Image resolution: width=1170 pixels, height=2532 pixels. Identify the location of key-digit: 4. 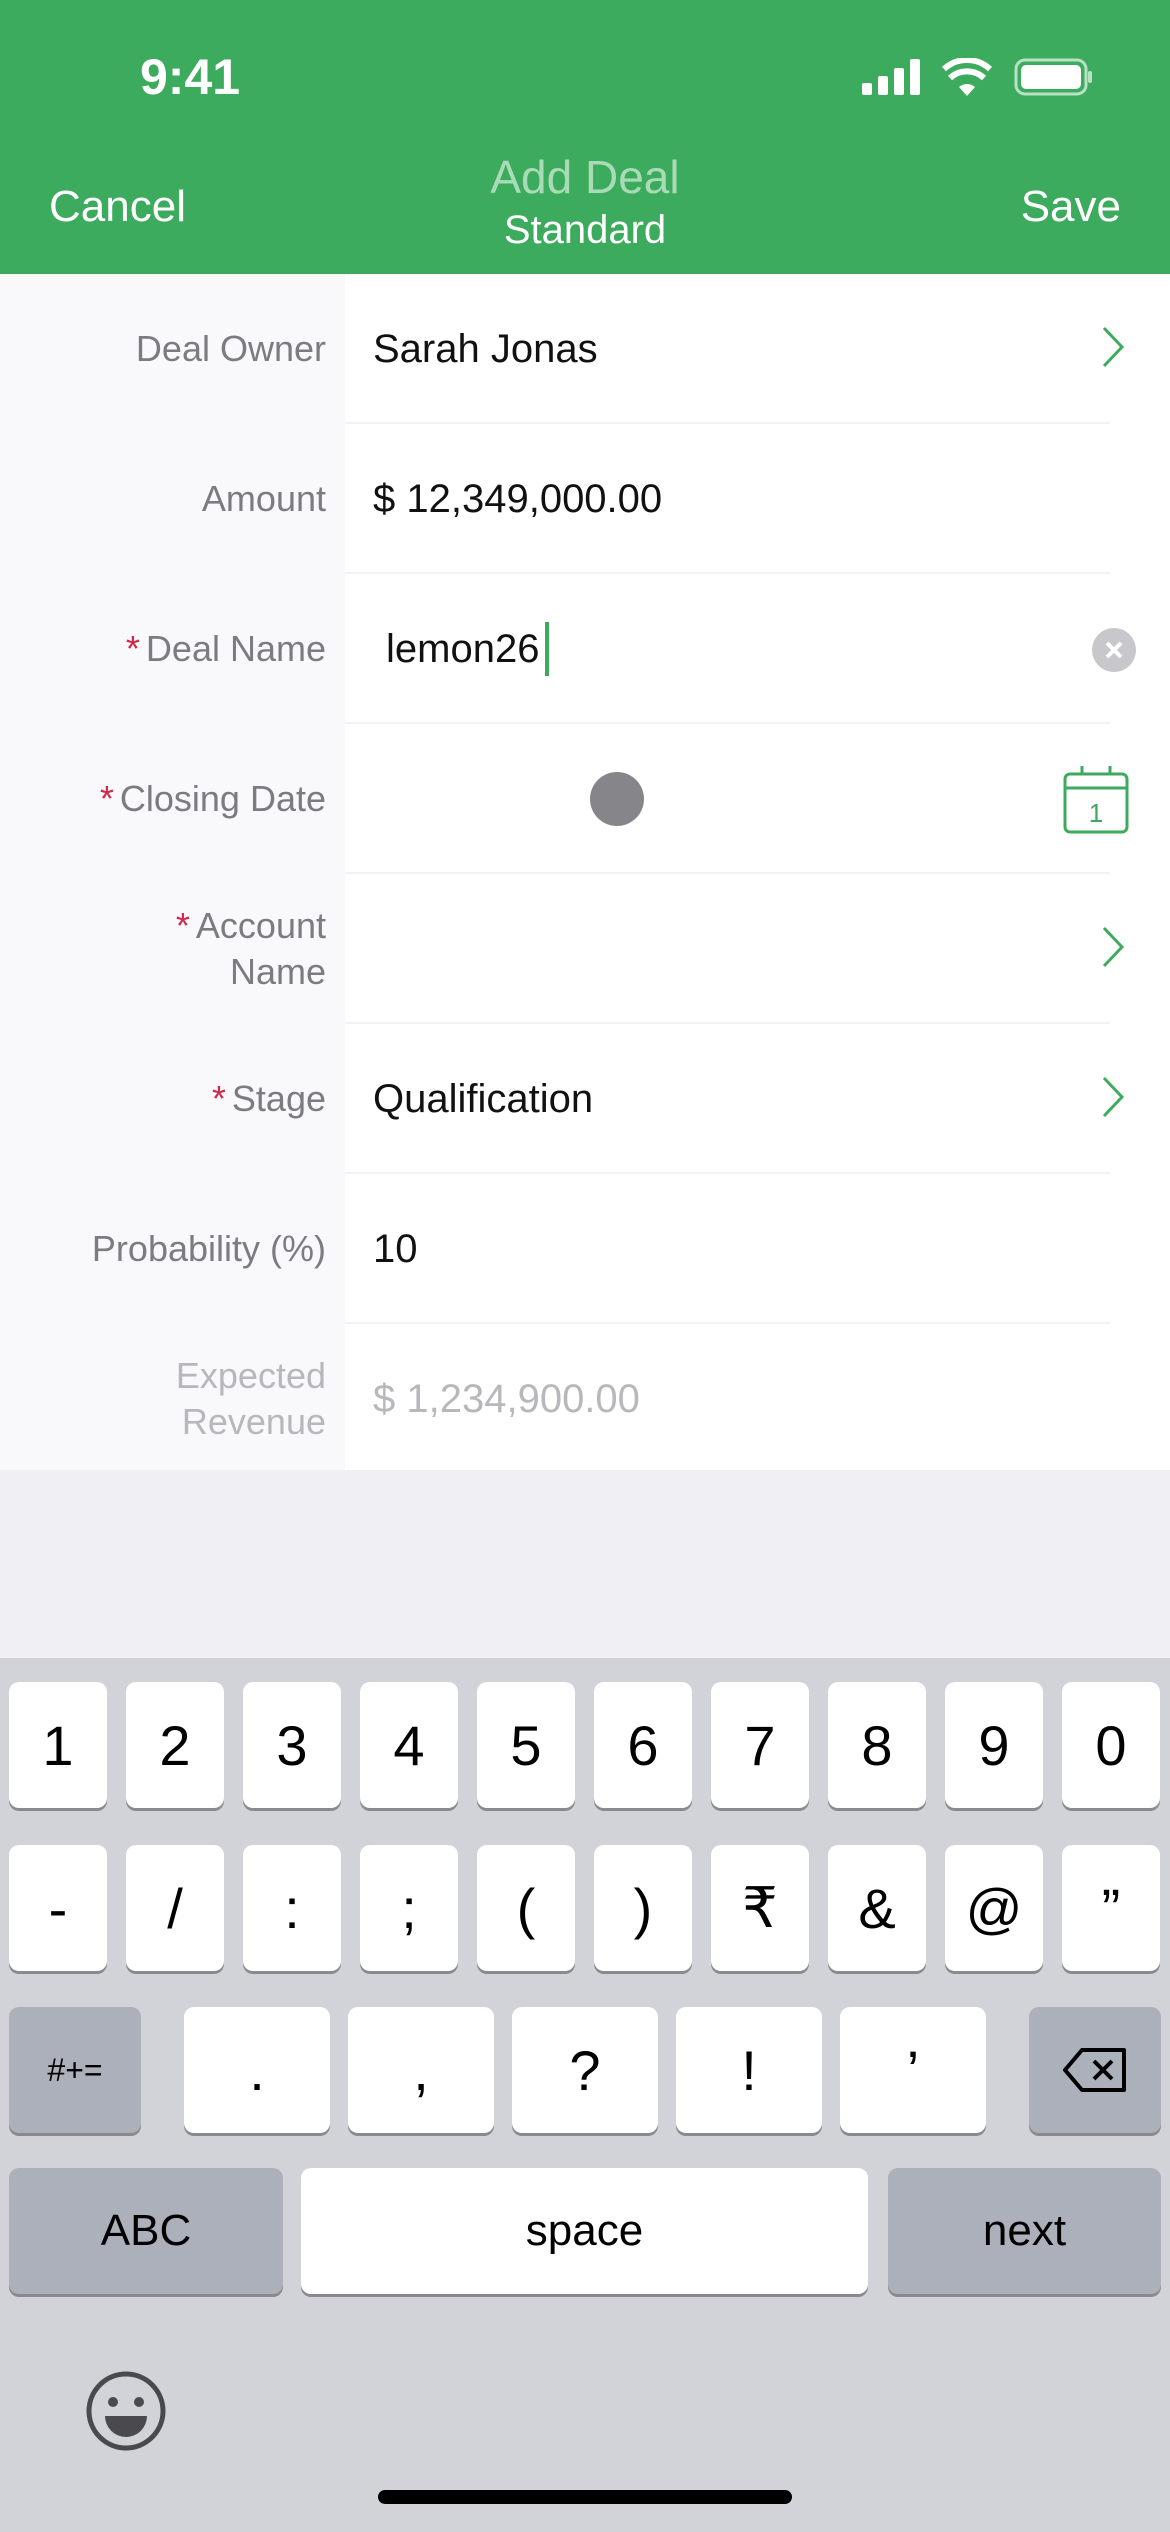
(409, 1745).